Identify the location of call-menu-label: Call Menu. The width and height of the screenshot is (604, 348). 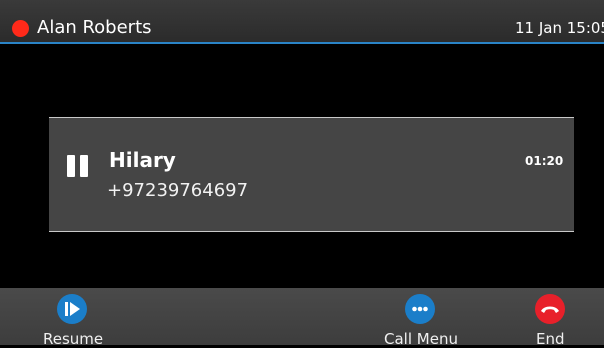
(421, 339).